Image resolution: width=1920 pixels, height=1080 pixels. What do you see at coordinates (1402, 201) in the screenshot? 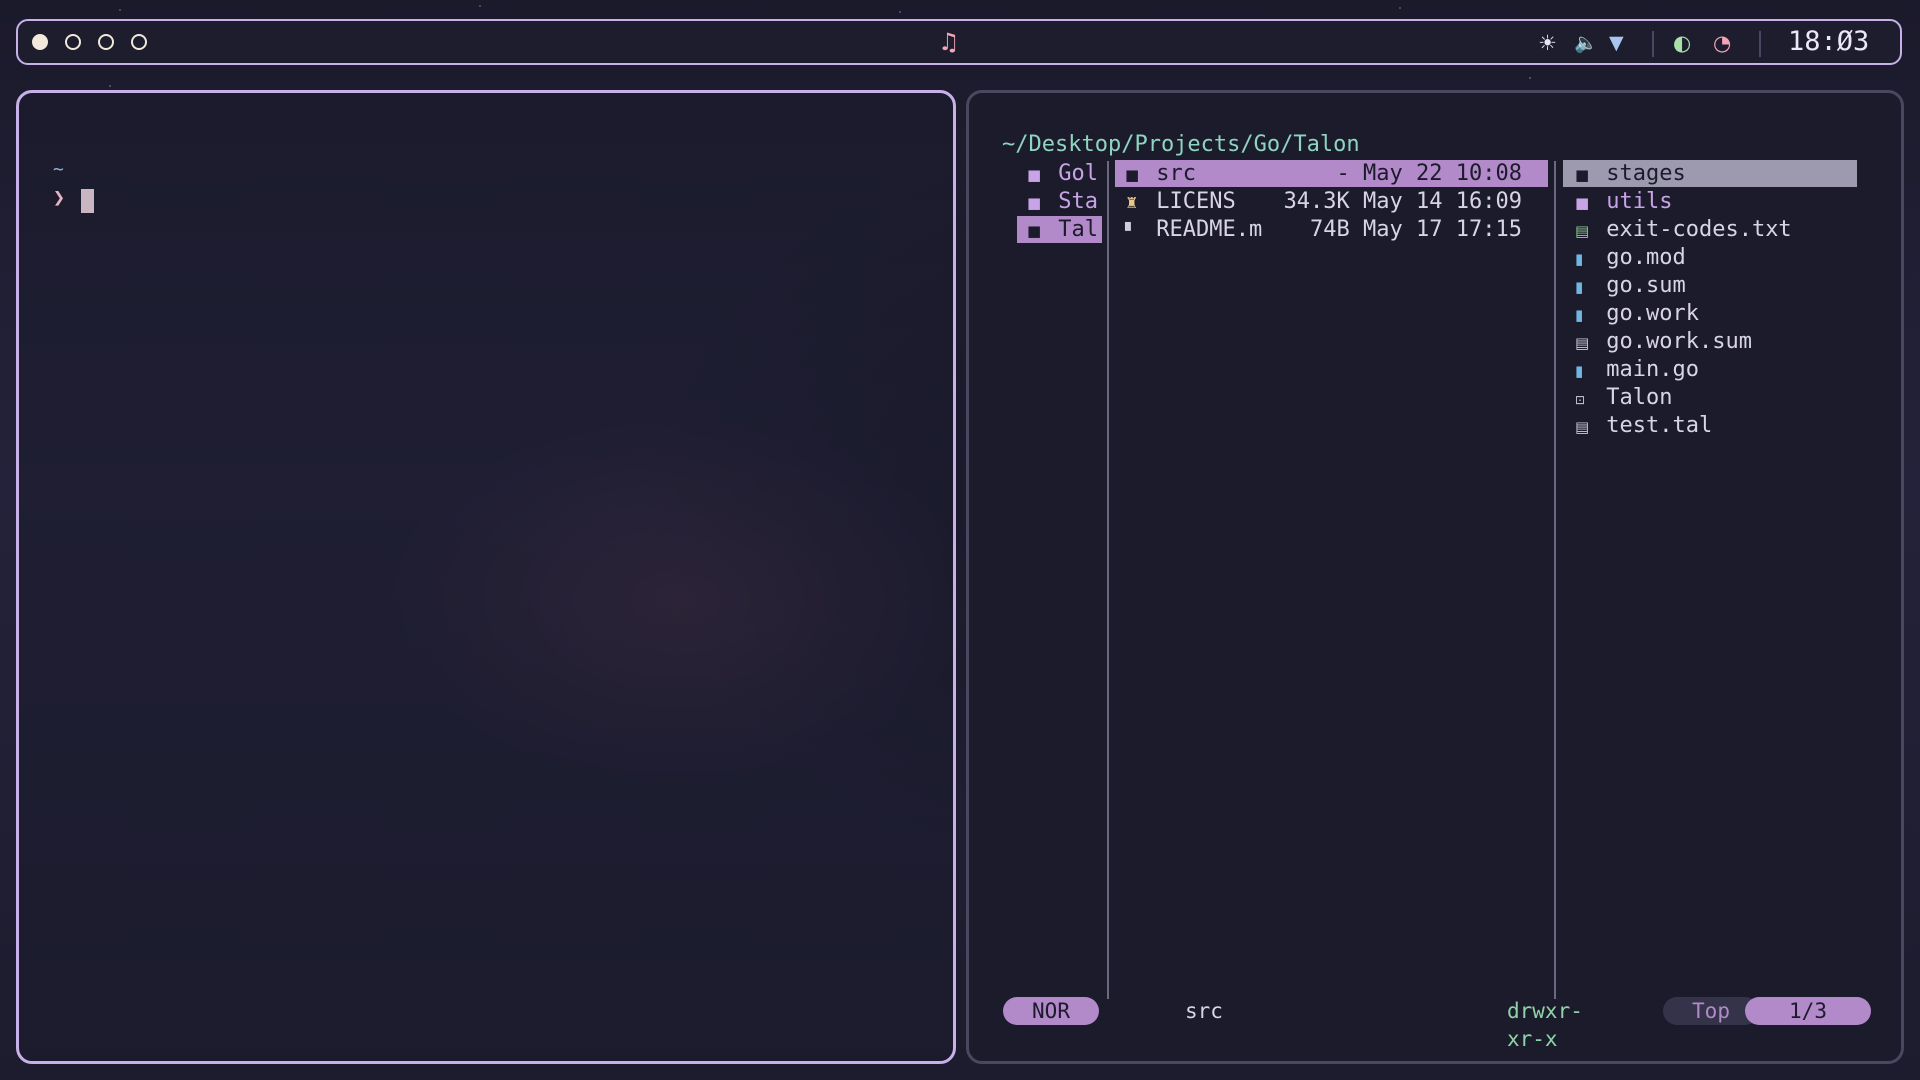
I see `item-meta: 34.3K May 14 16:09` at bounding box center [1402, 201].